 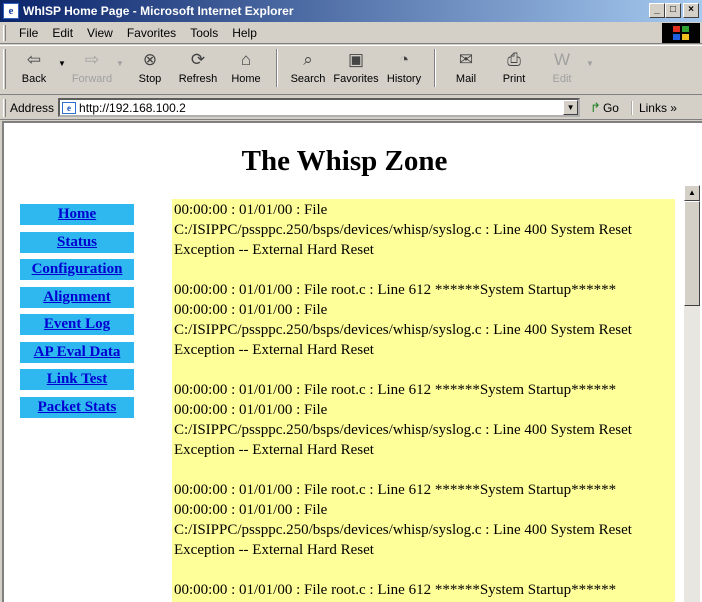 I want to click on menu-edit: Edit, so click(x=62, y=33).